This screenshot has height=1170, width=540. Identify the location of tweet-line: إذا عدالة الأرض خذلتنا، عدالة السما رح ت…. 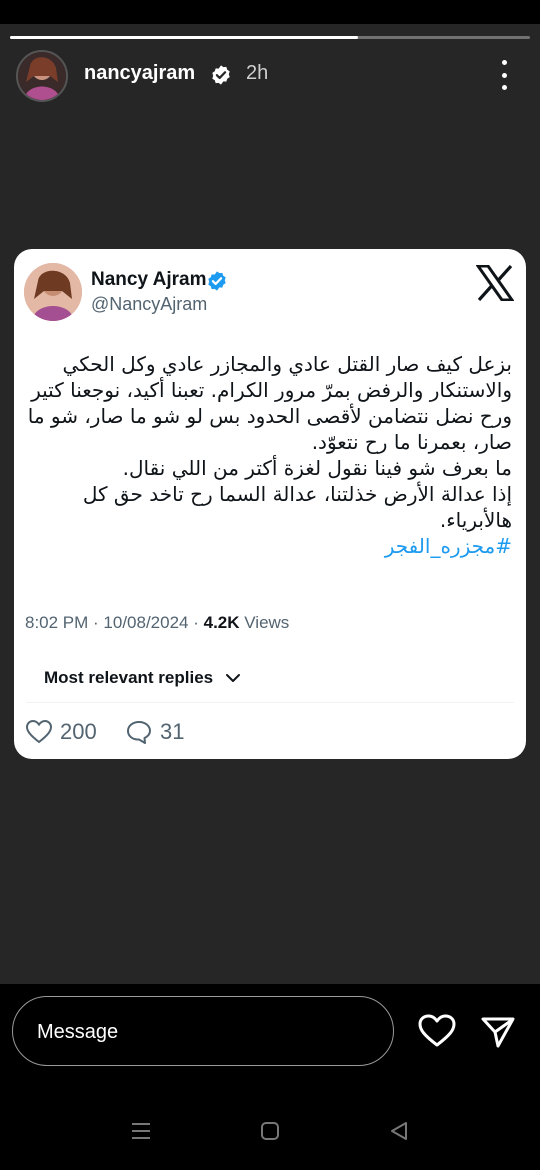
(297, 507).